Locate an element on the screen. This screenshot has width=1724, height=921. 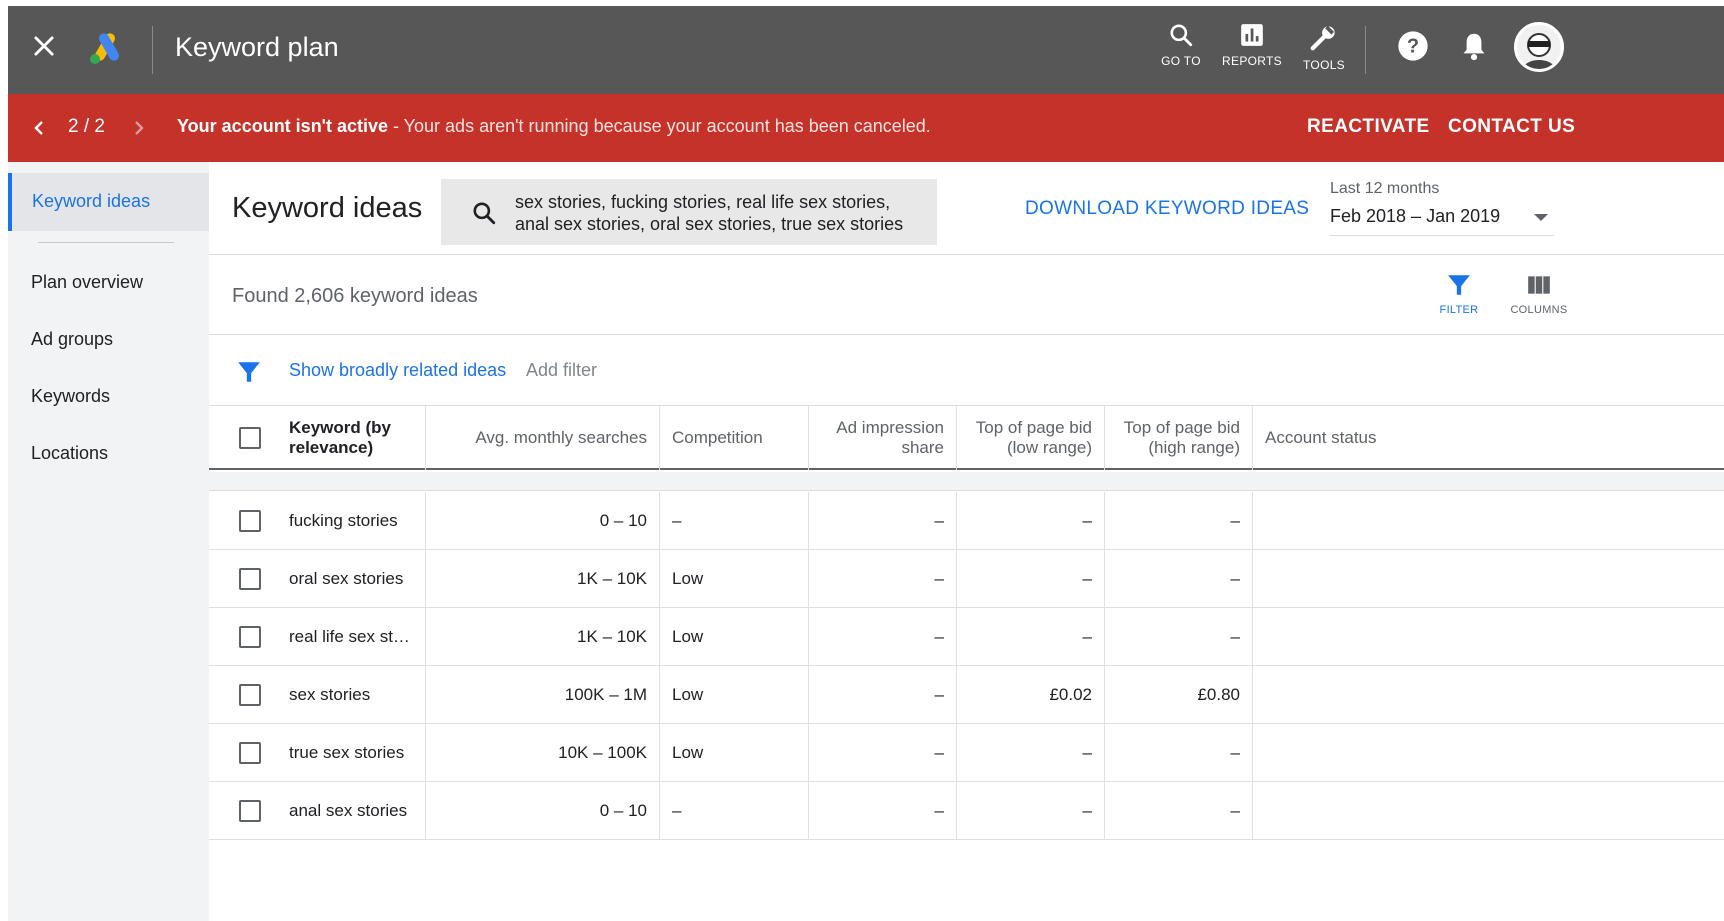
close-icon is located at coordinates (44, 46).